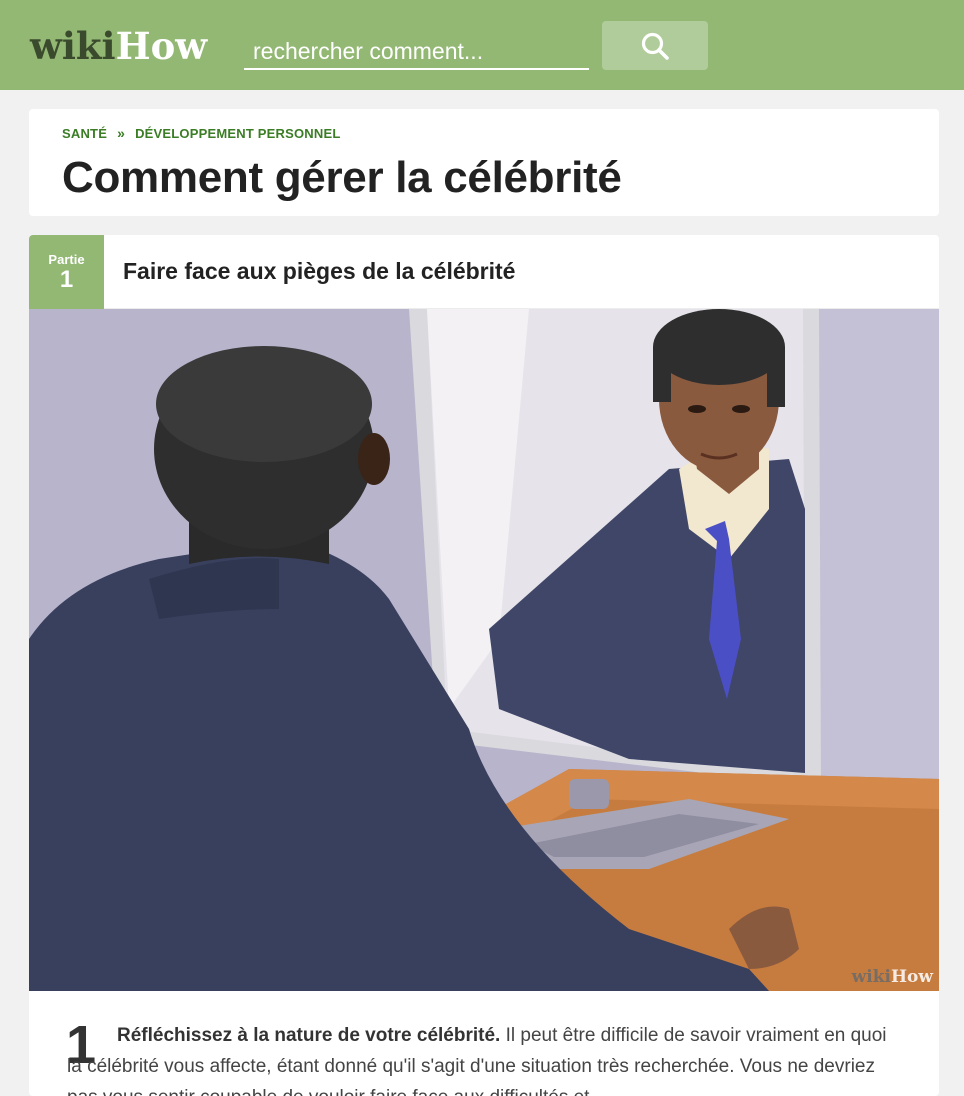  What do you see at coordinates (342, 177) in the screenshot?
I see `page-title: Comment gérer la célébrité` at bounding box center [342, 177].